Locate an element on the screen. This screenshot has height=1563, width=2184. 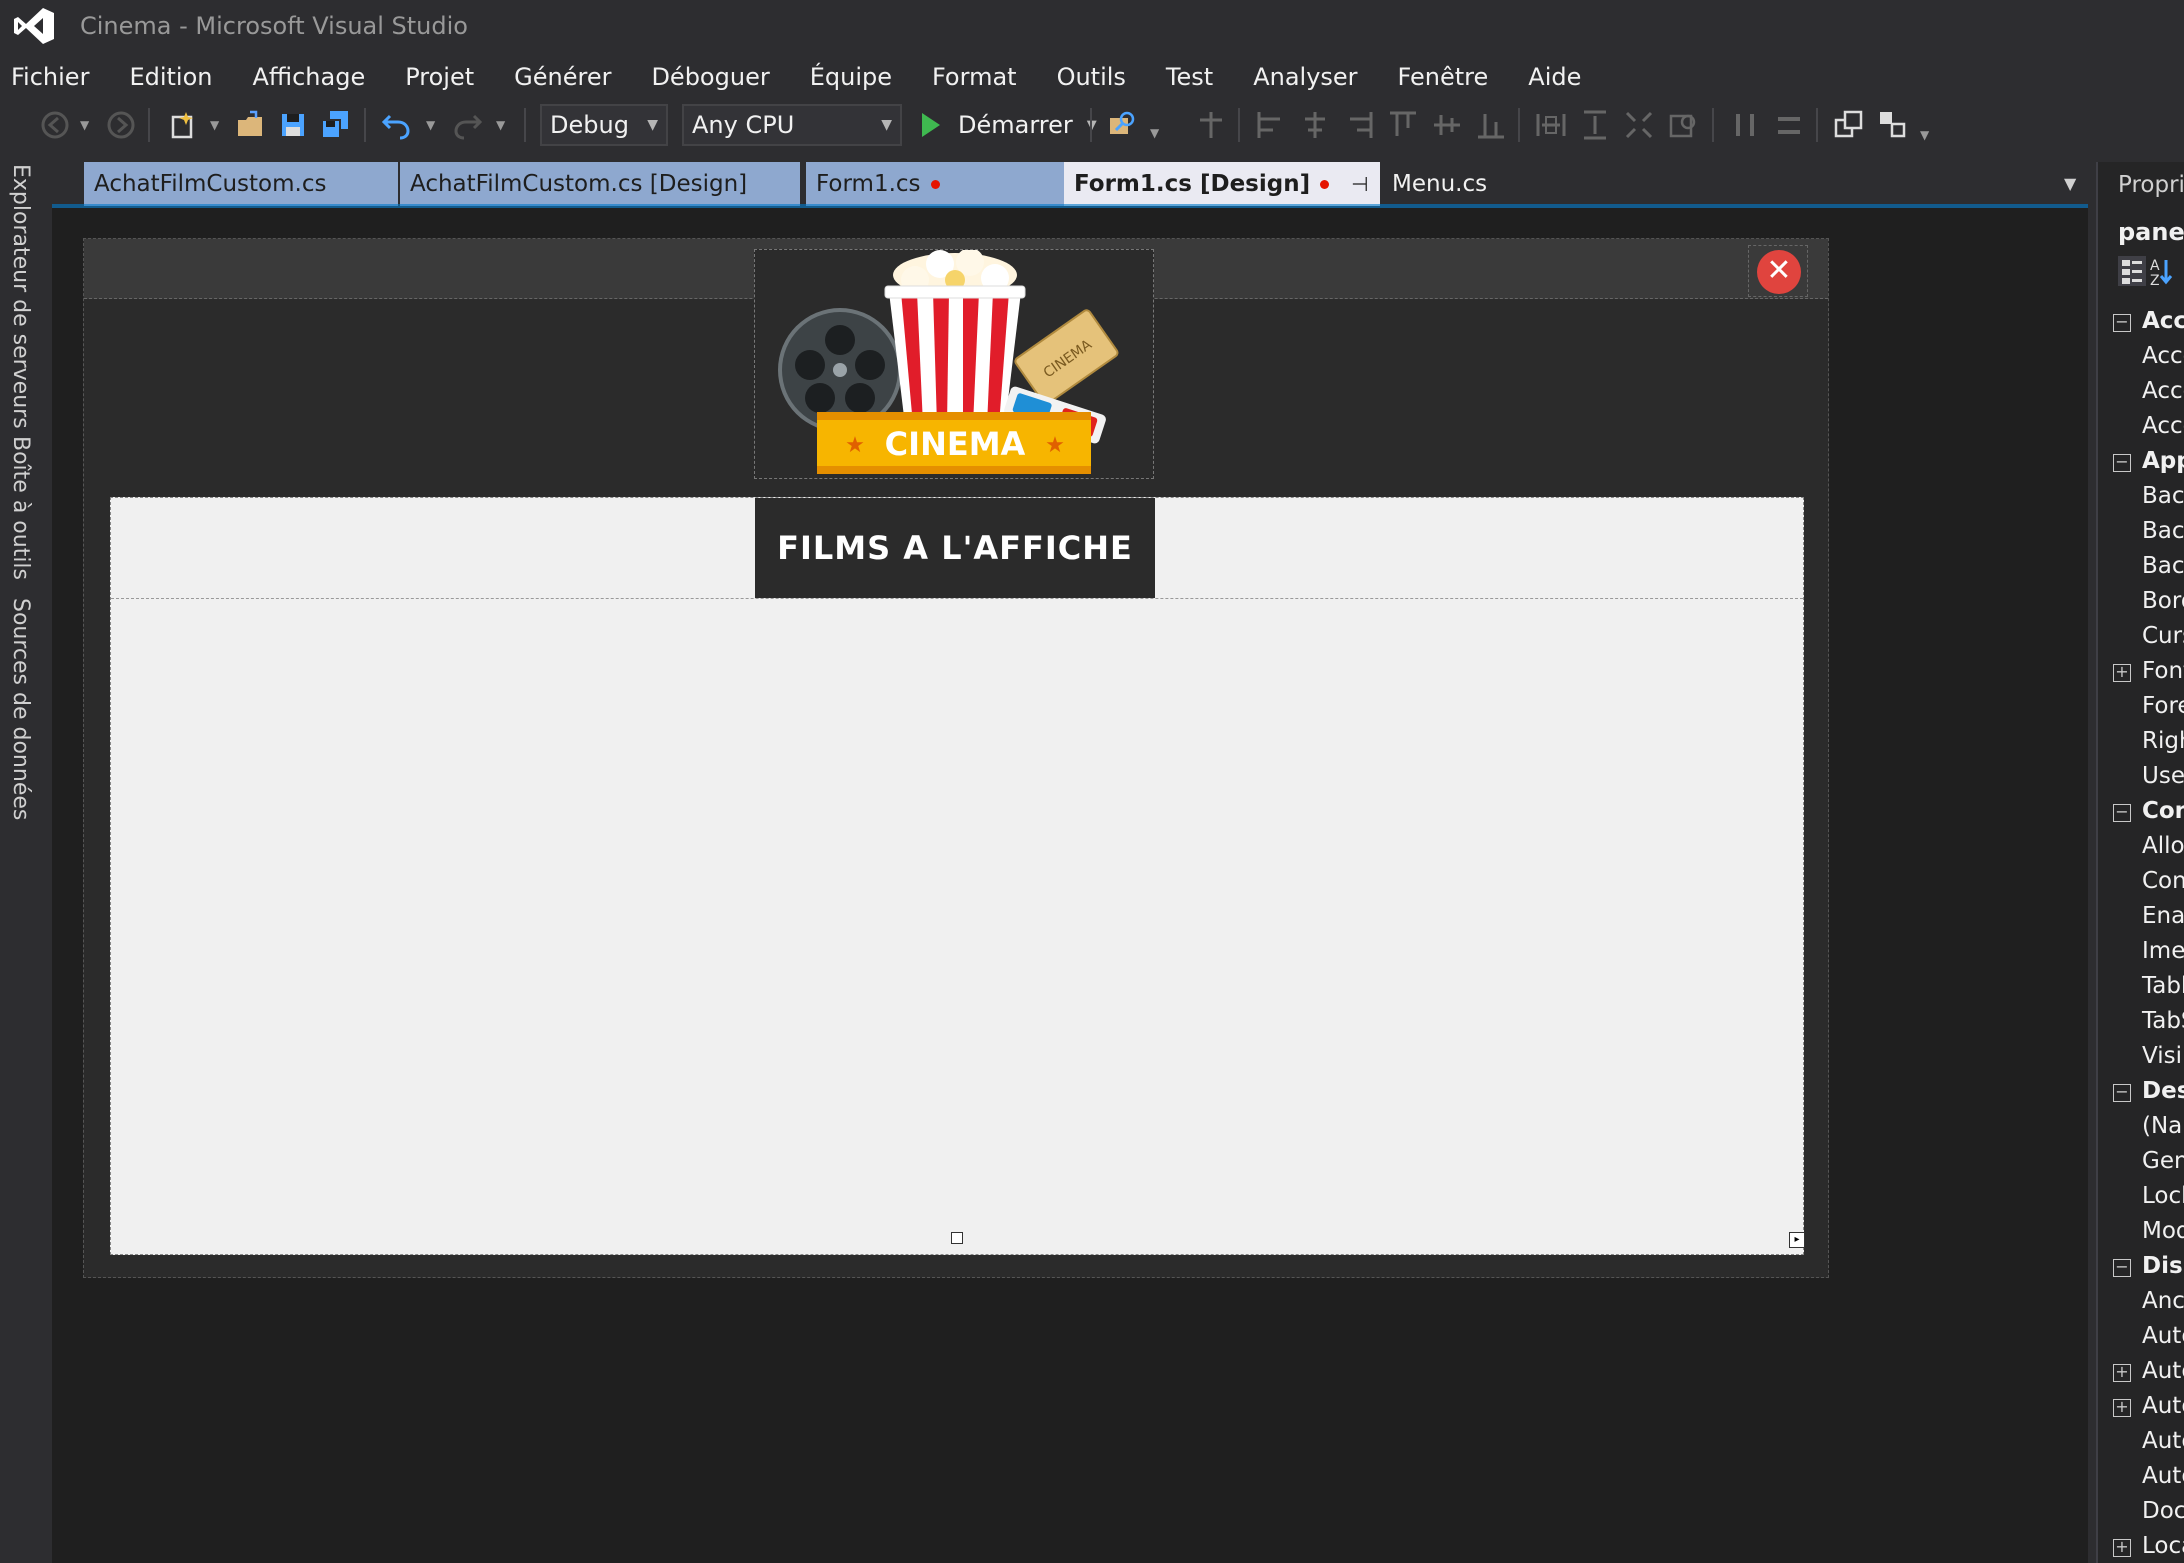
navigate-back-icon is located at coordinates (55, 125).